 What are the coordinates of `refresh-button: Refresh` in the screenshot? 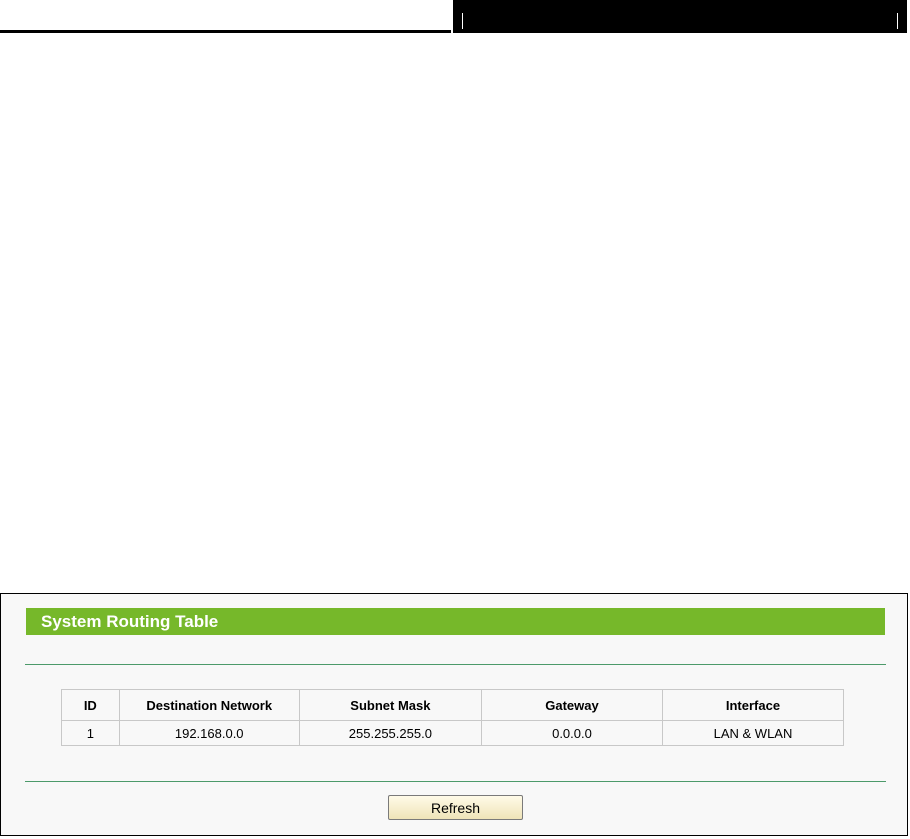 It's located at (455, 807).